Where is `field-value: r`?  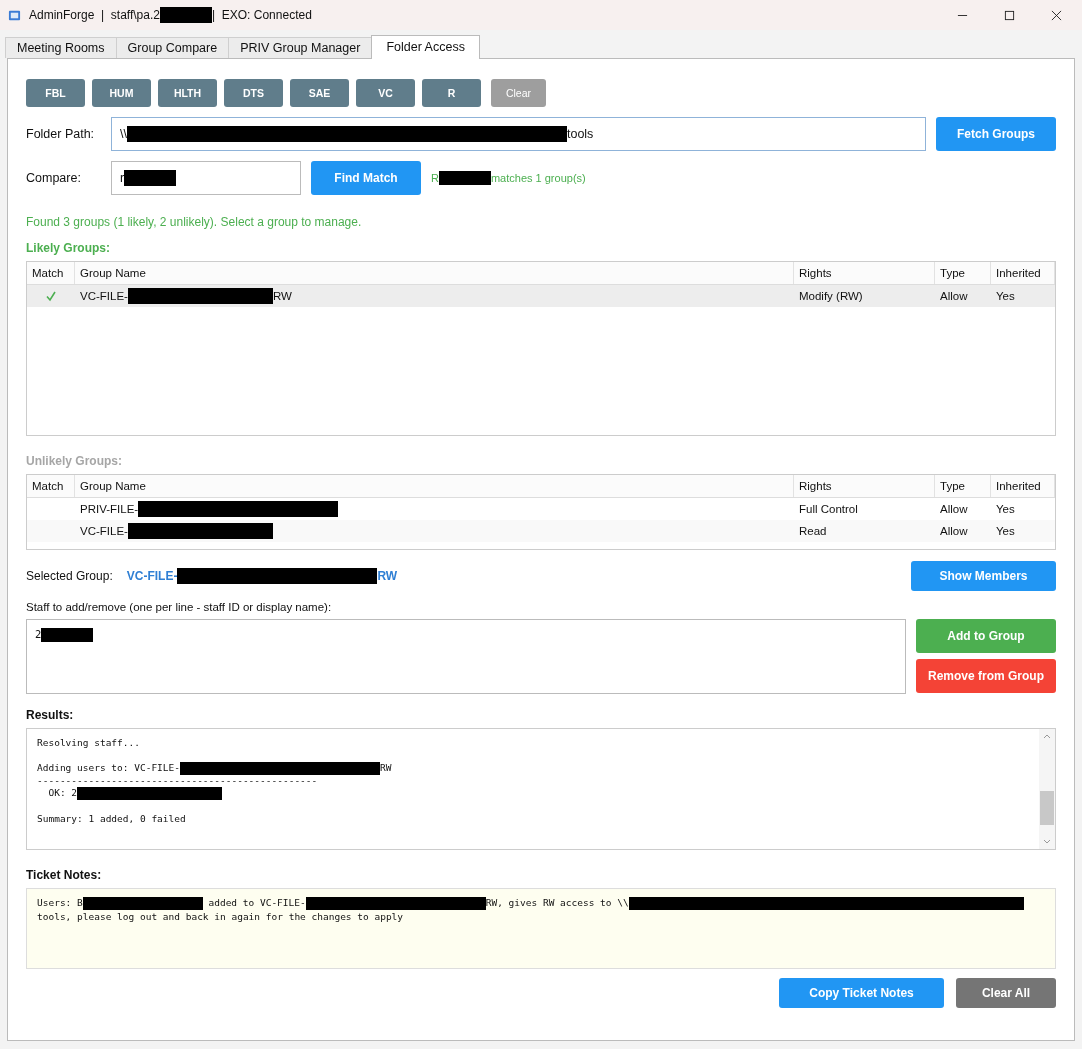 field-value: r is located at coordinates (122, 178).